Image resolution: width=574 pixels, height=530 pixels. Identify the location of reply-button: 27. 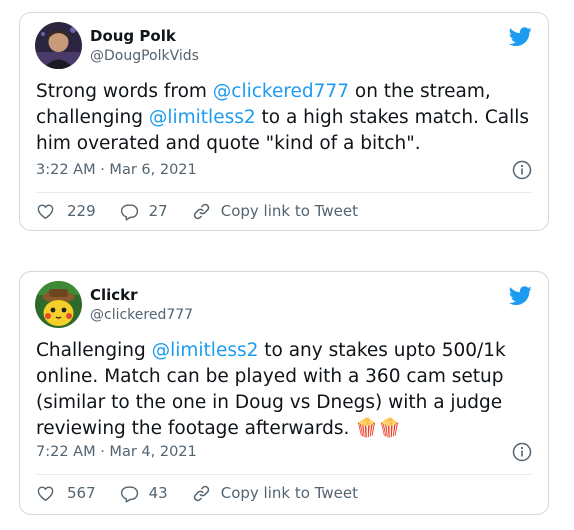
(144, 211).